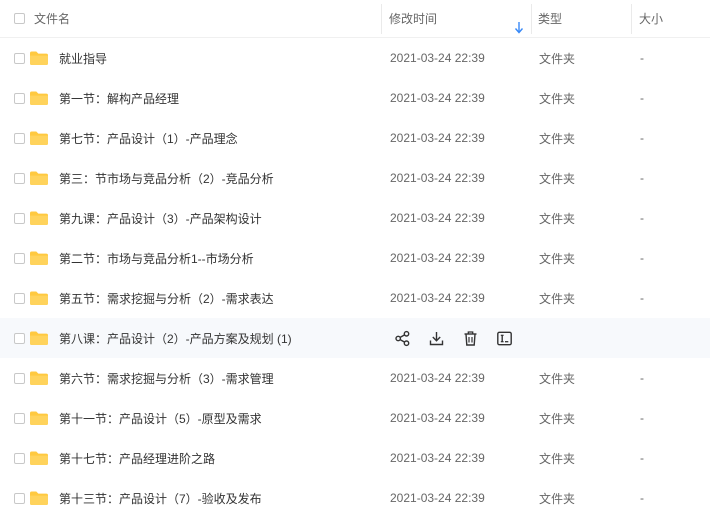  I want to click on file-row-hovered: 第八课：产品设计（2）-产品方案及规划 (1), so click(355, 338).